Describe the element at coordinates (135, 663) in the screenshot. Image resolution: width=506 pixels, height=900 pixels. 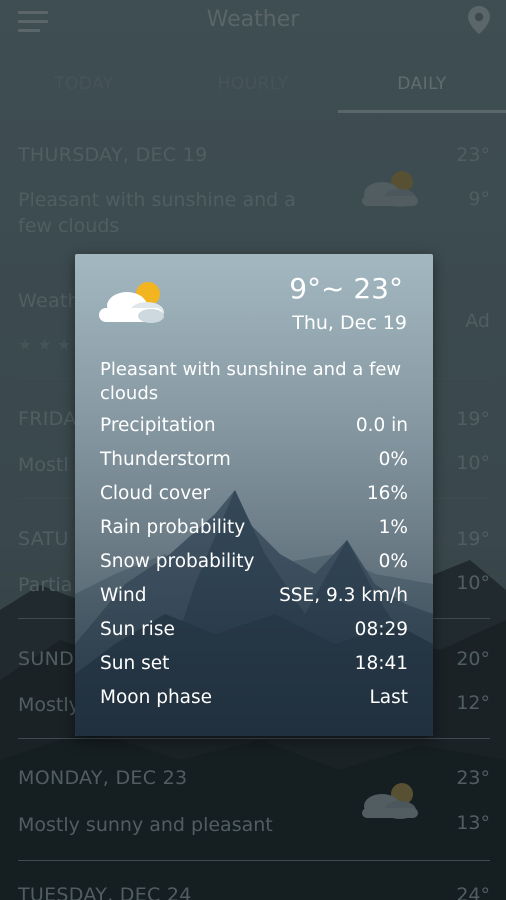
I see `detail-label: Sun set` at that location.